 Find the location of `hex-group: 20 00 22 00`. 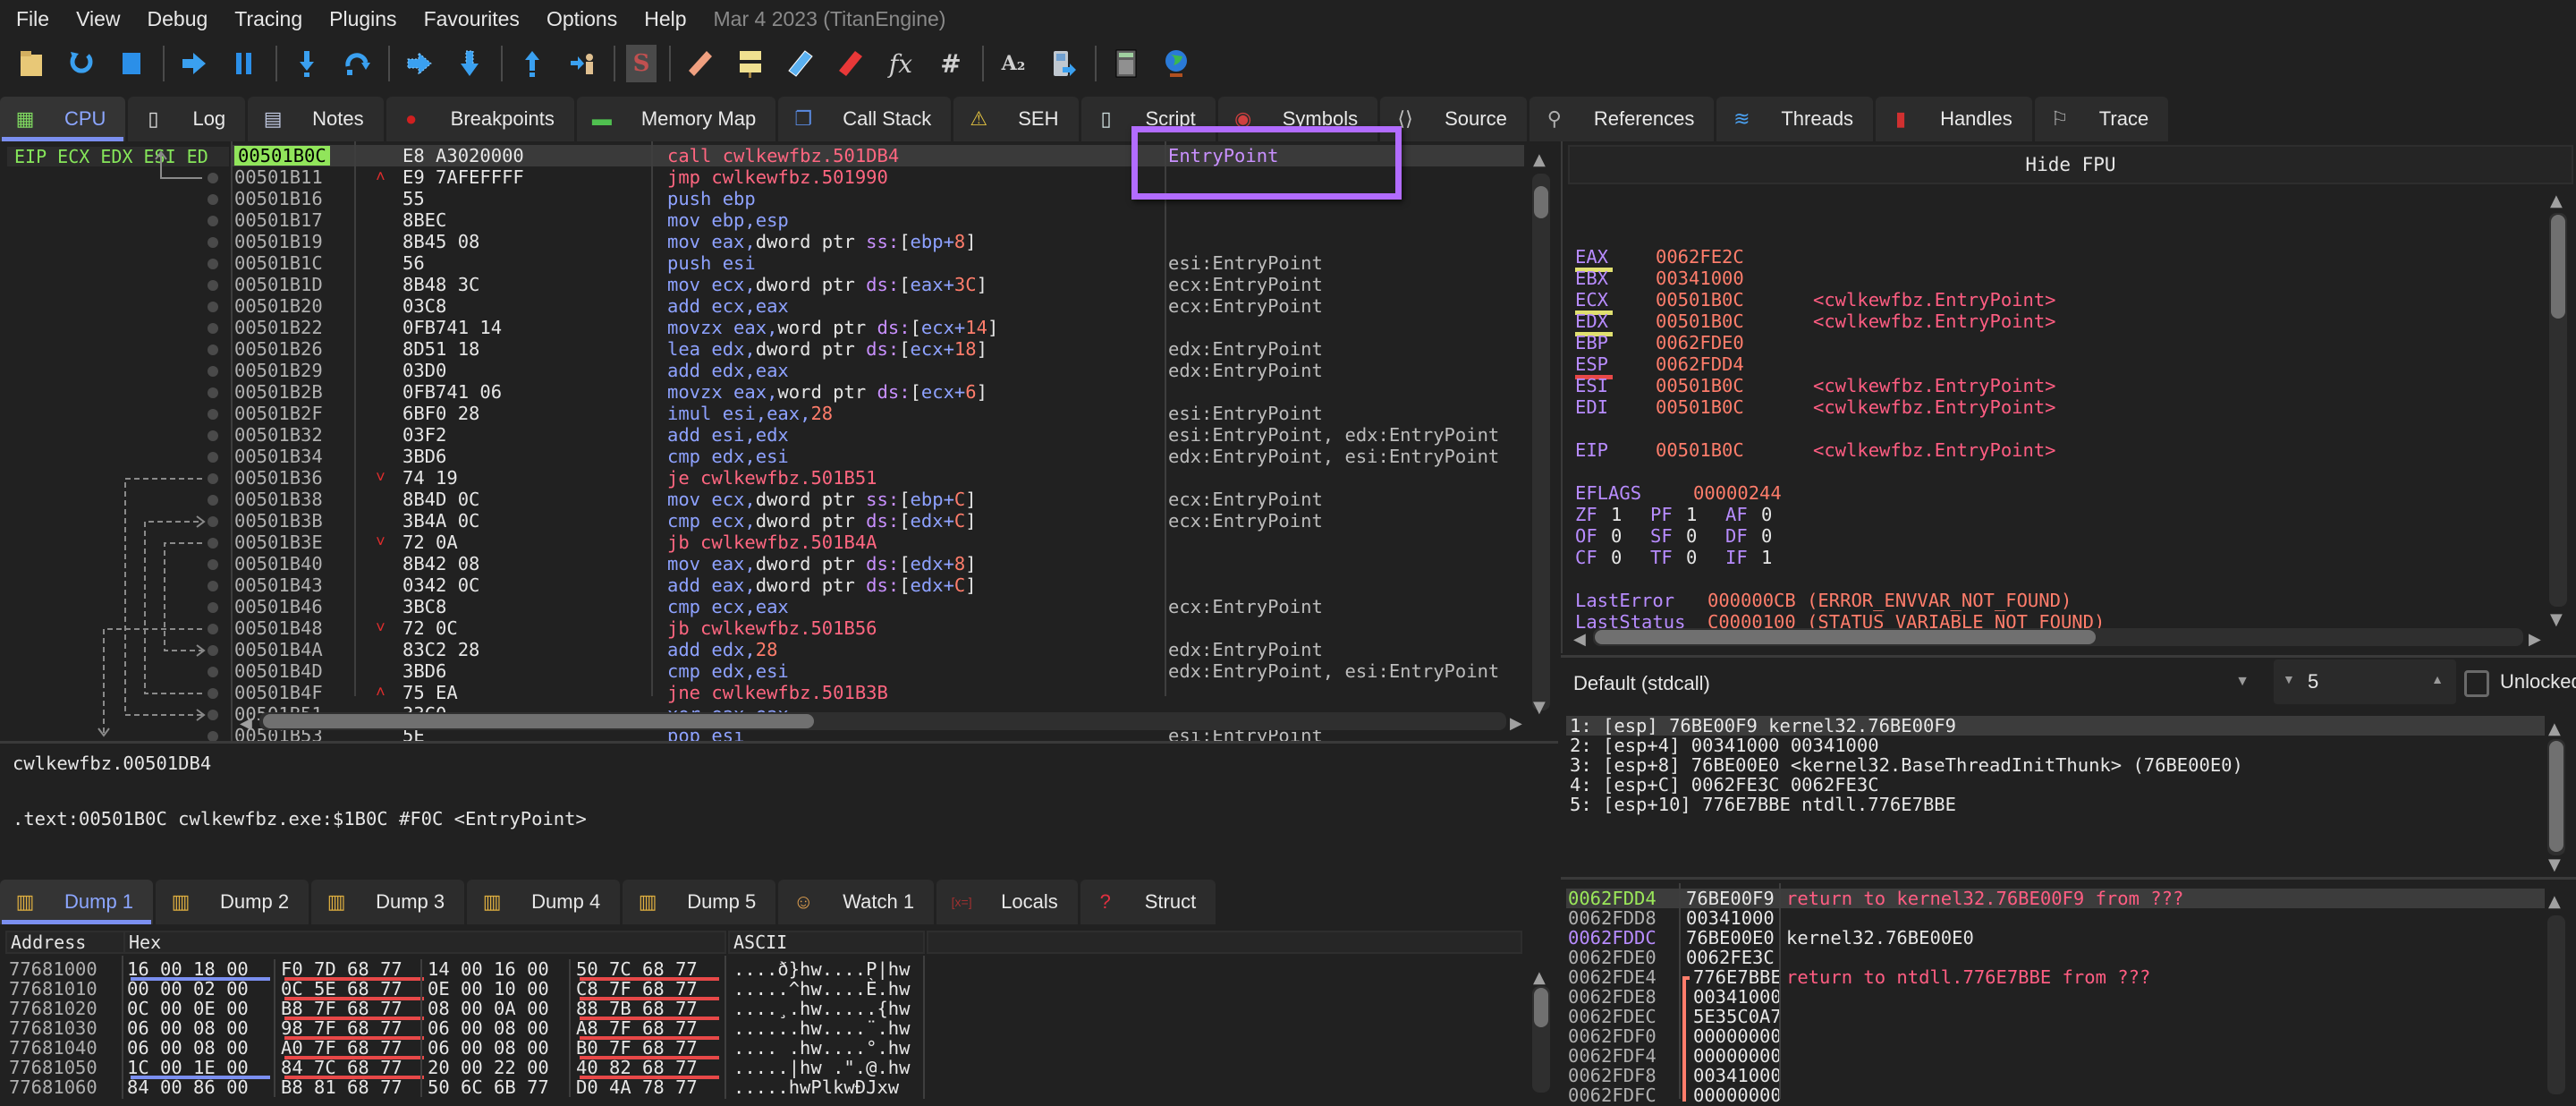

hex-group: 20 00 22 00 is located at coordinates (488, 1067).